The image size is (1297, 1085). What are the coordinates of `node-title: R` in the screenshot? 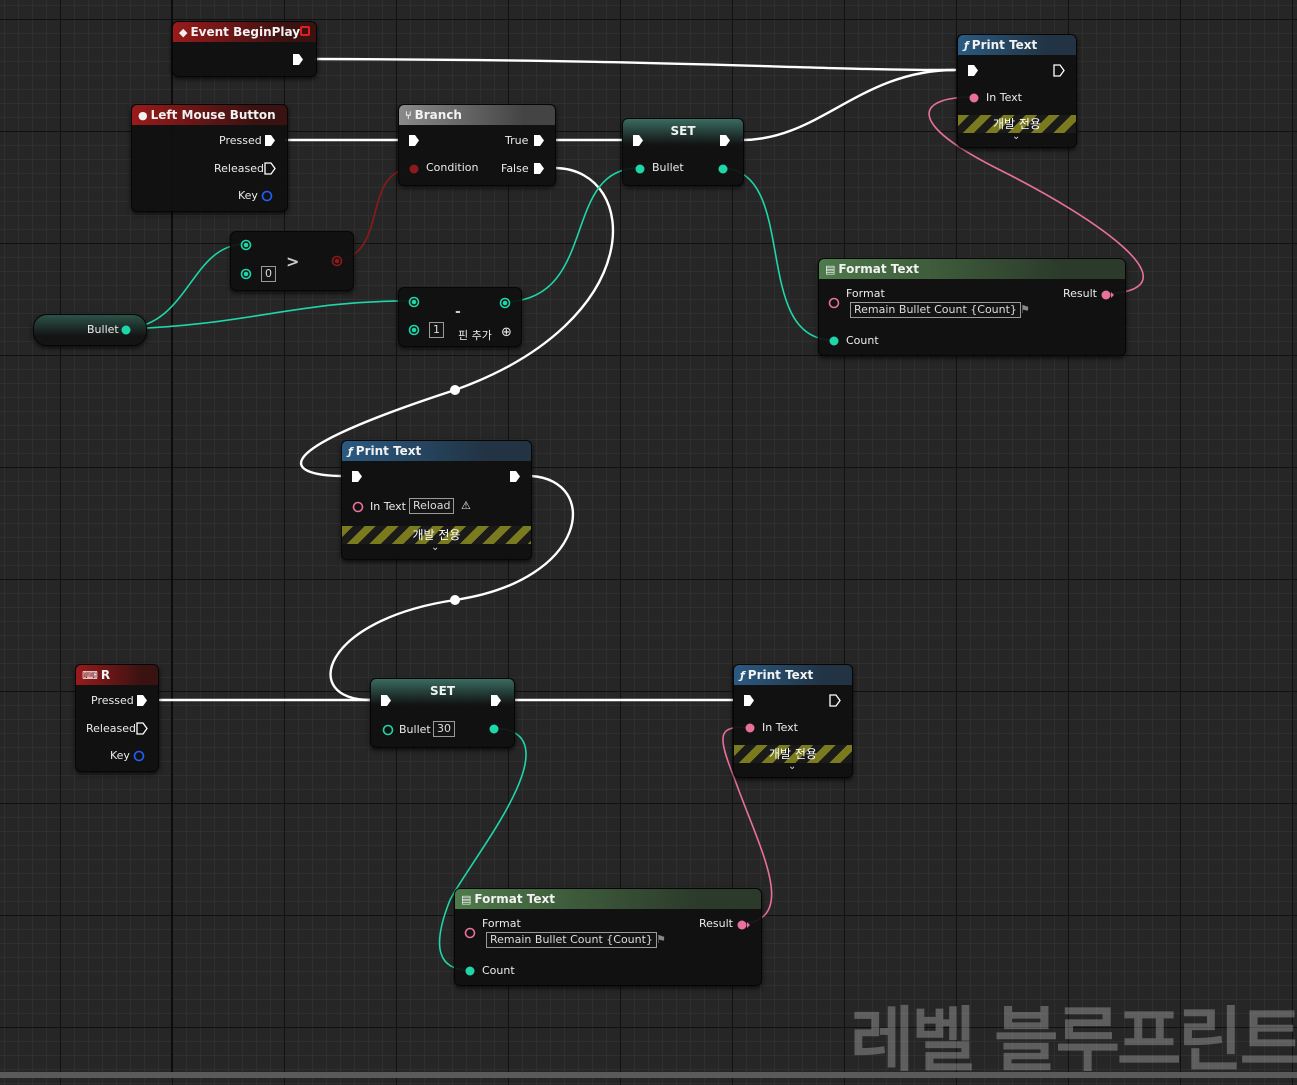 It's located at (105, 675).